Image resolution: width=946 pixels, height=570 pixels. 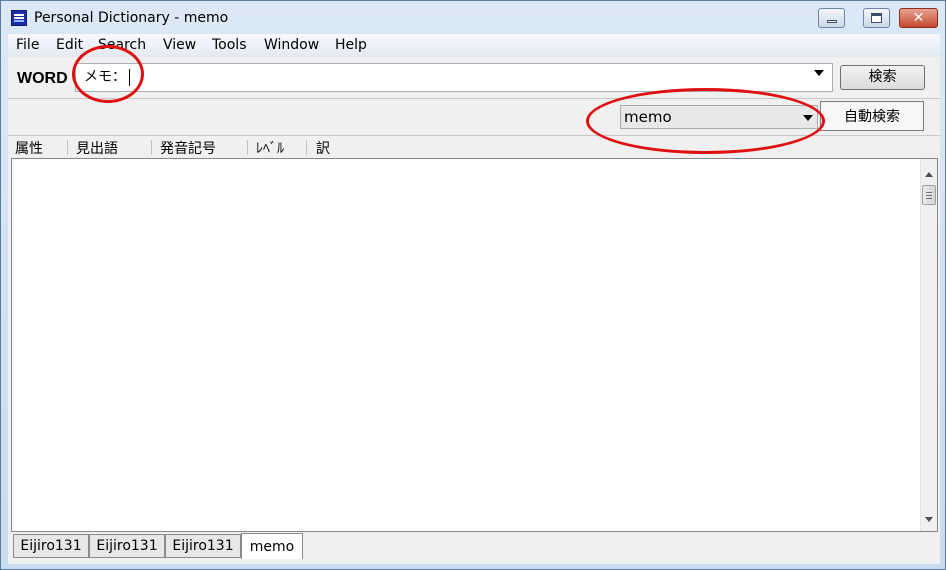 I want to click on menu-bar: File Edit Search View Tools Window Help, so click(x=474, y=45).